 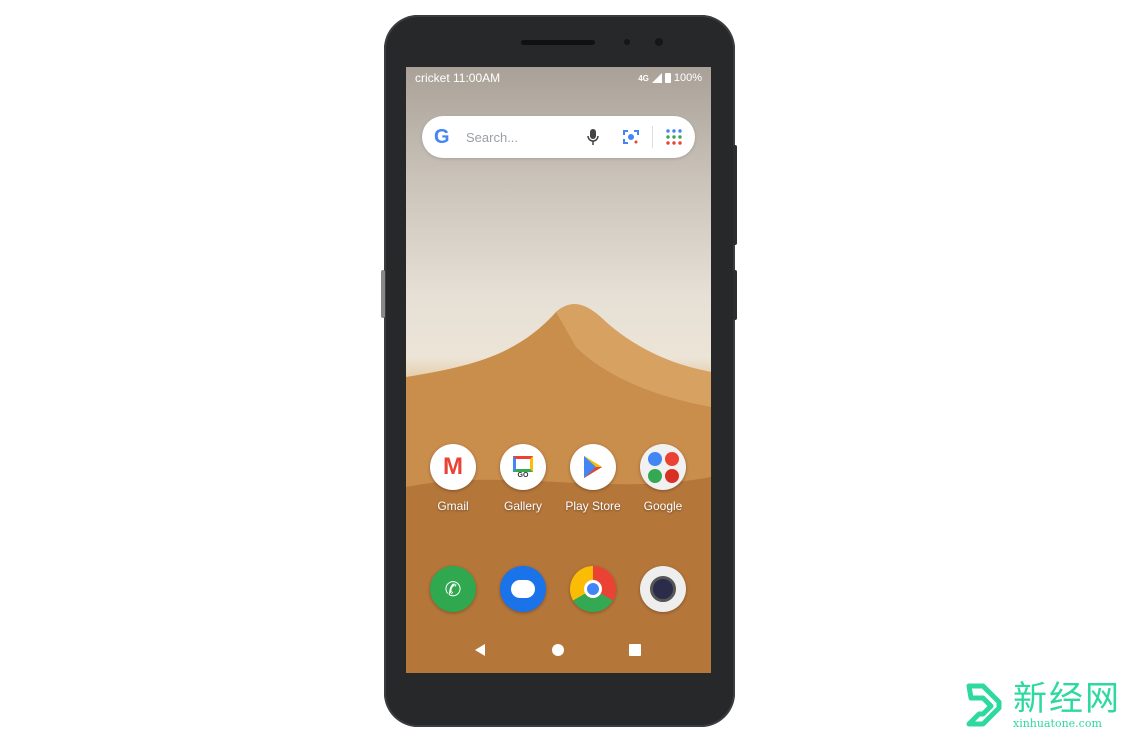 I want to click on watermark-icon, so click(x=984, y=705).